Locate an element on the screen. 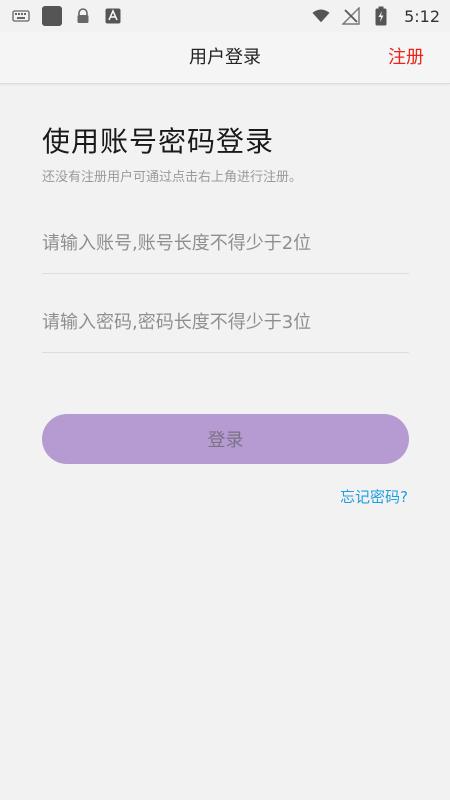  password-input is located at coordinates (225, 322).